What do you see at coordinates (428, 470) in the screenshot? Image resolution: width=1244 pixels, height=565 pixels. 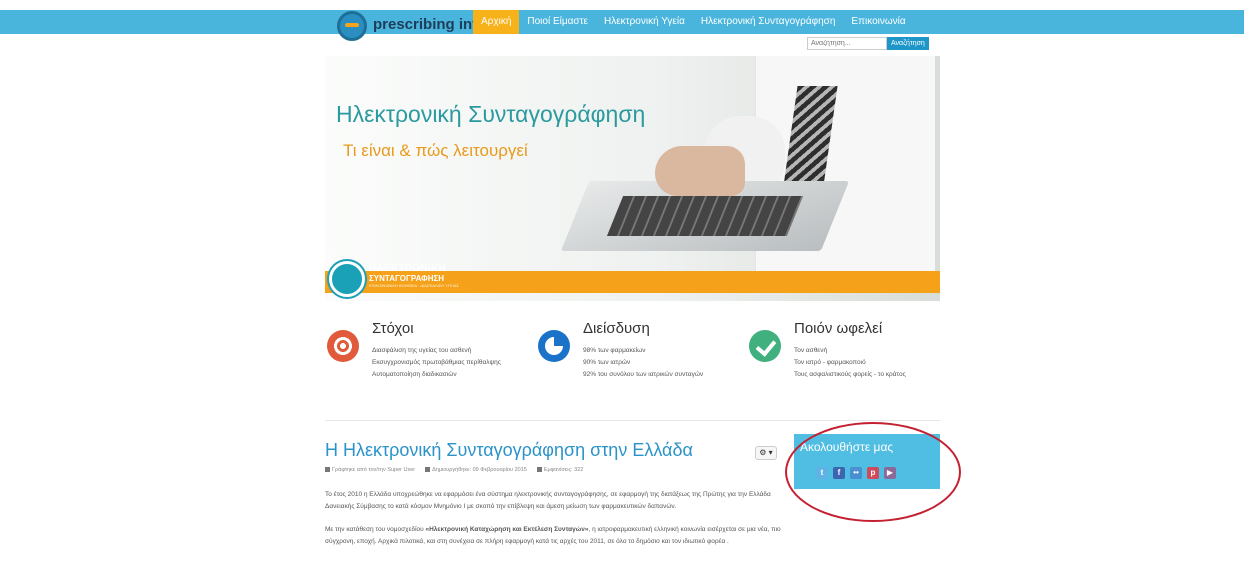 I see `calendar-icon` at bounding box center [428, 470].